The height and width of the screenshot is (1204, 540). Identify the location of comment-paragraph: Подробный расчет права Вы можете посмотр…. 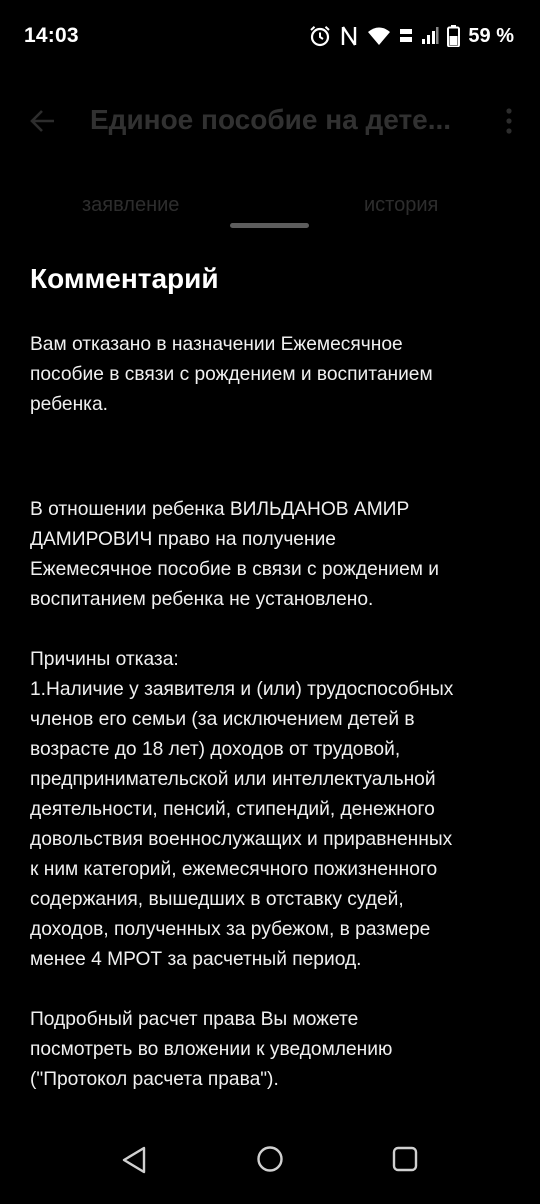
(211, 1049).